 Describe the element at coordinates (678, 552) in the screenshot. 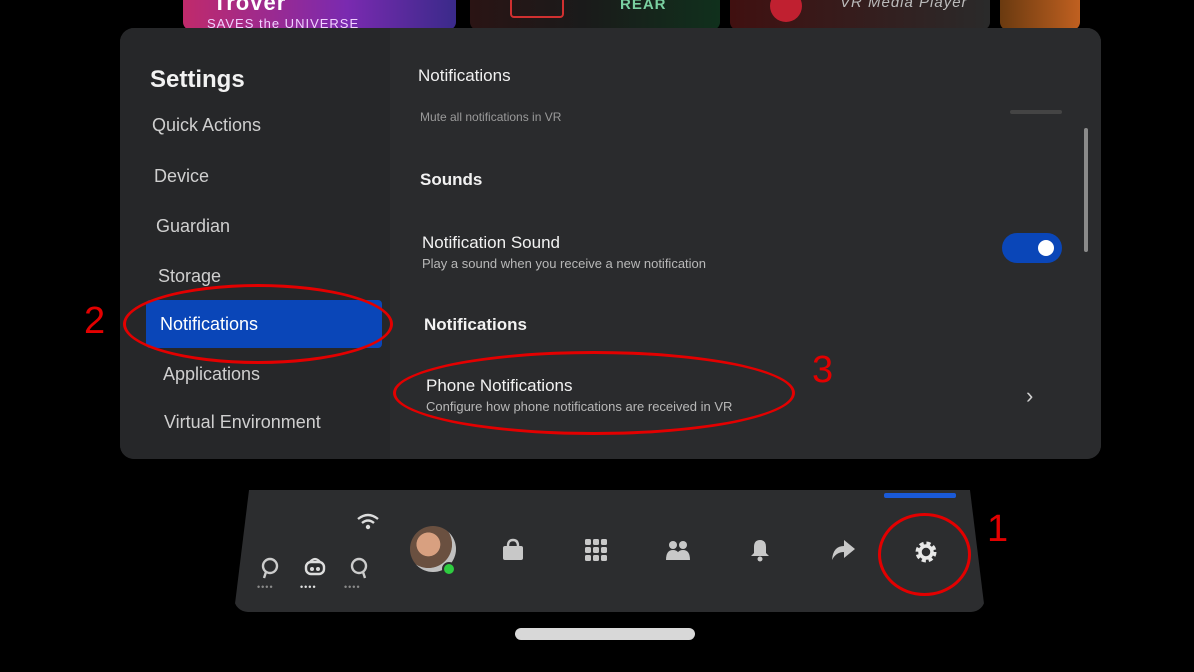

I see `people-icon` at that location.